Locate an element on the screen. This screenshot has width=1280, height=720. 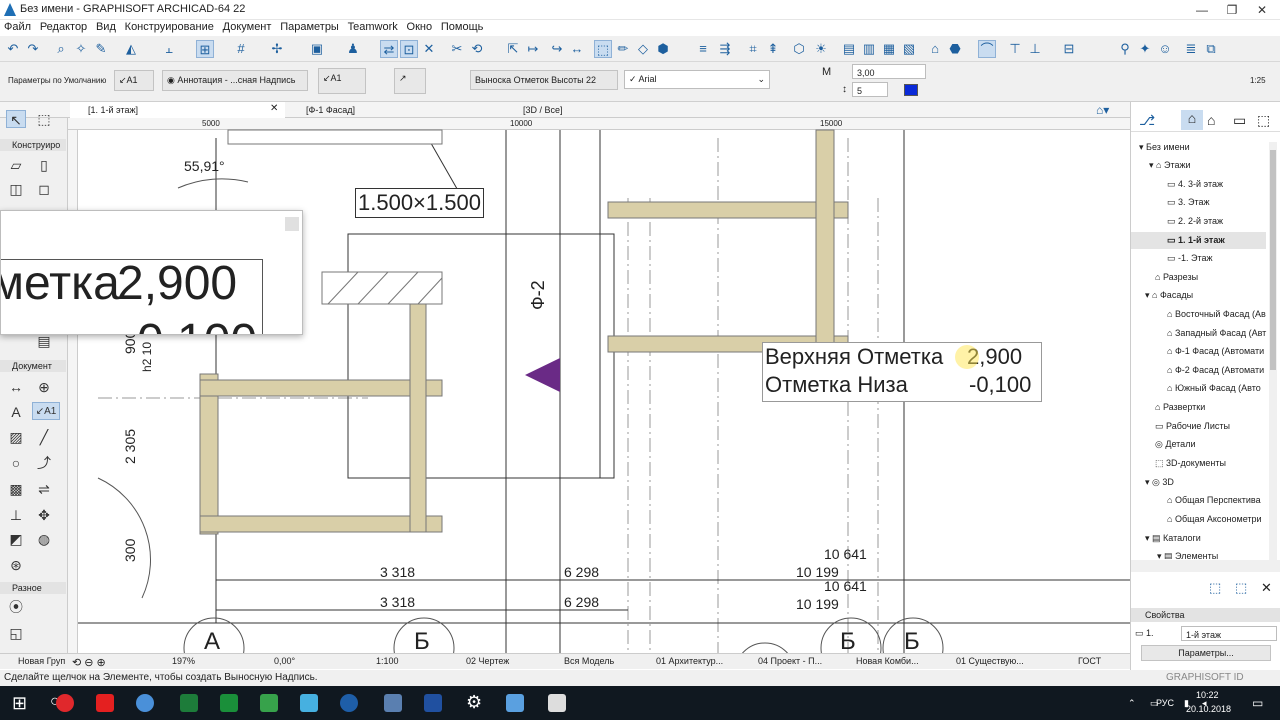
dimension-standard: ГОСТ is located at coordinates (1089, 661).